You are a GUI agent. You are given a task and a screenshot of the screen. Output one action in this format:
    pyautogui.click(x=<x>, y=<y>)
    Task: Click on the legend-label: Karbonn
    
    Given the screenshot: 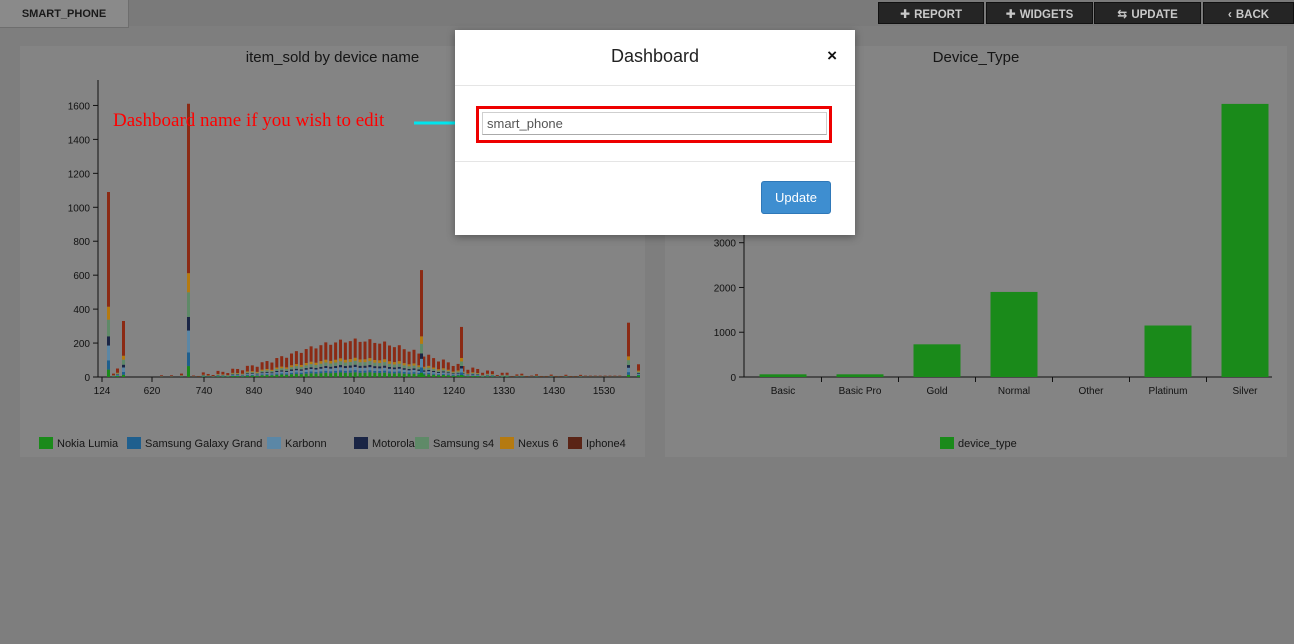 What is the action you would take?
    pyautogui.click(x=306, y=444)
    